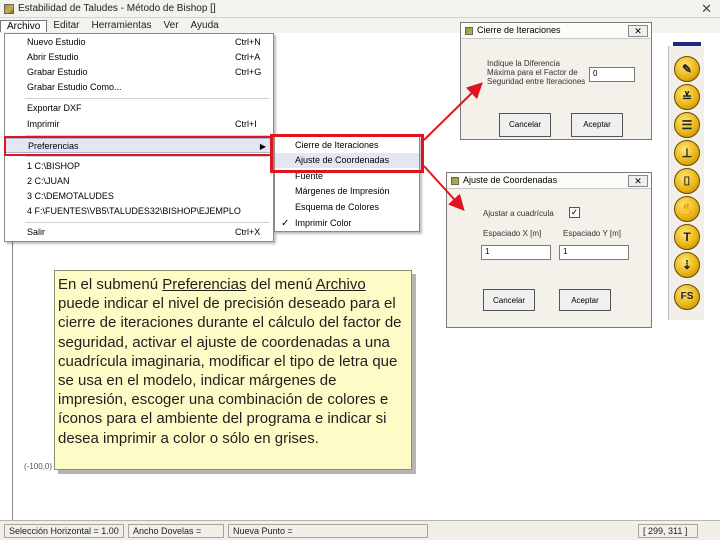 This screenshot has height=540, width=720. Describe the element at coordinates (518, 213) in the screenshot. I see `snap-grid-label: Ajustar a cuadrícula` at that location.